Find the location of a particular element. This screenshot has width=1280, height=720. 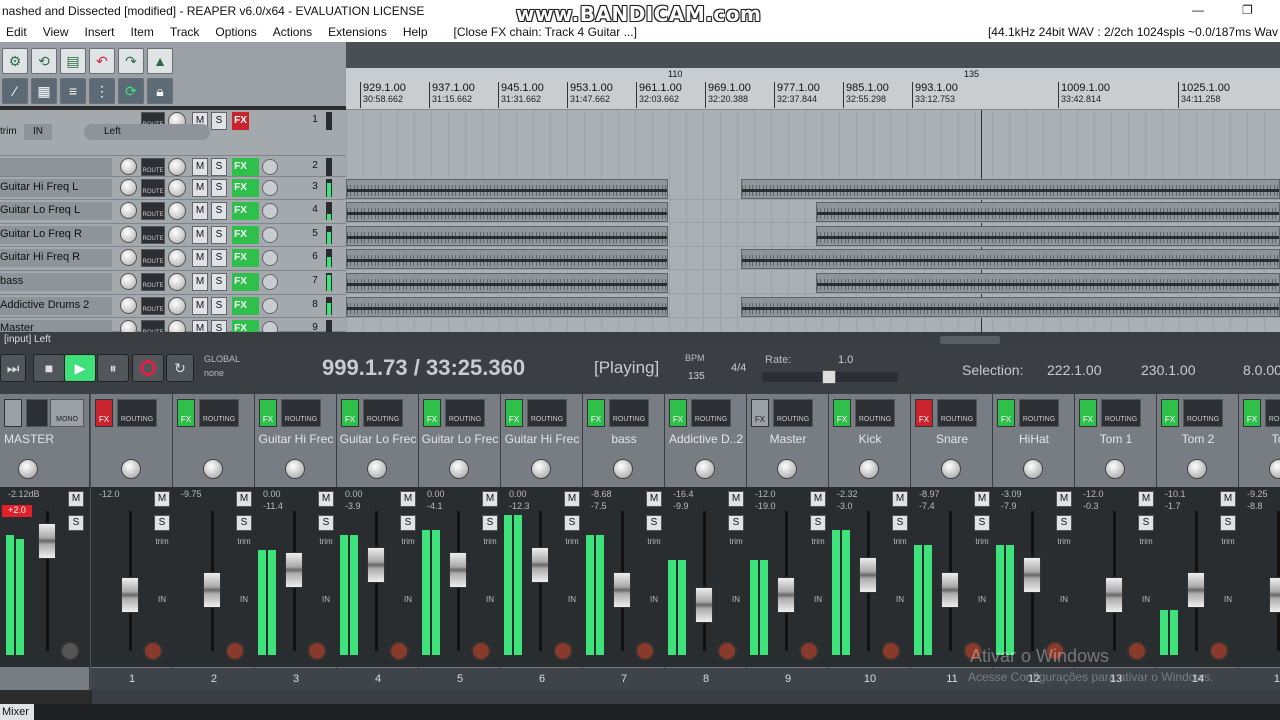

tempo-icon: ▲ is located at coordinates (160, 61).